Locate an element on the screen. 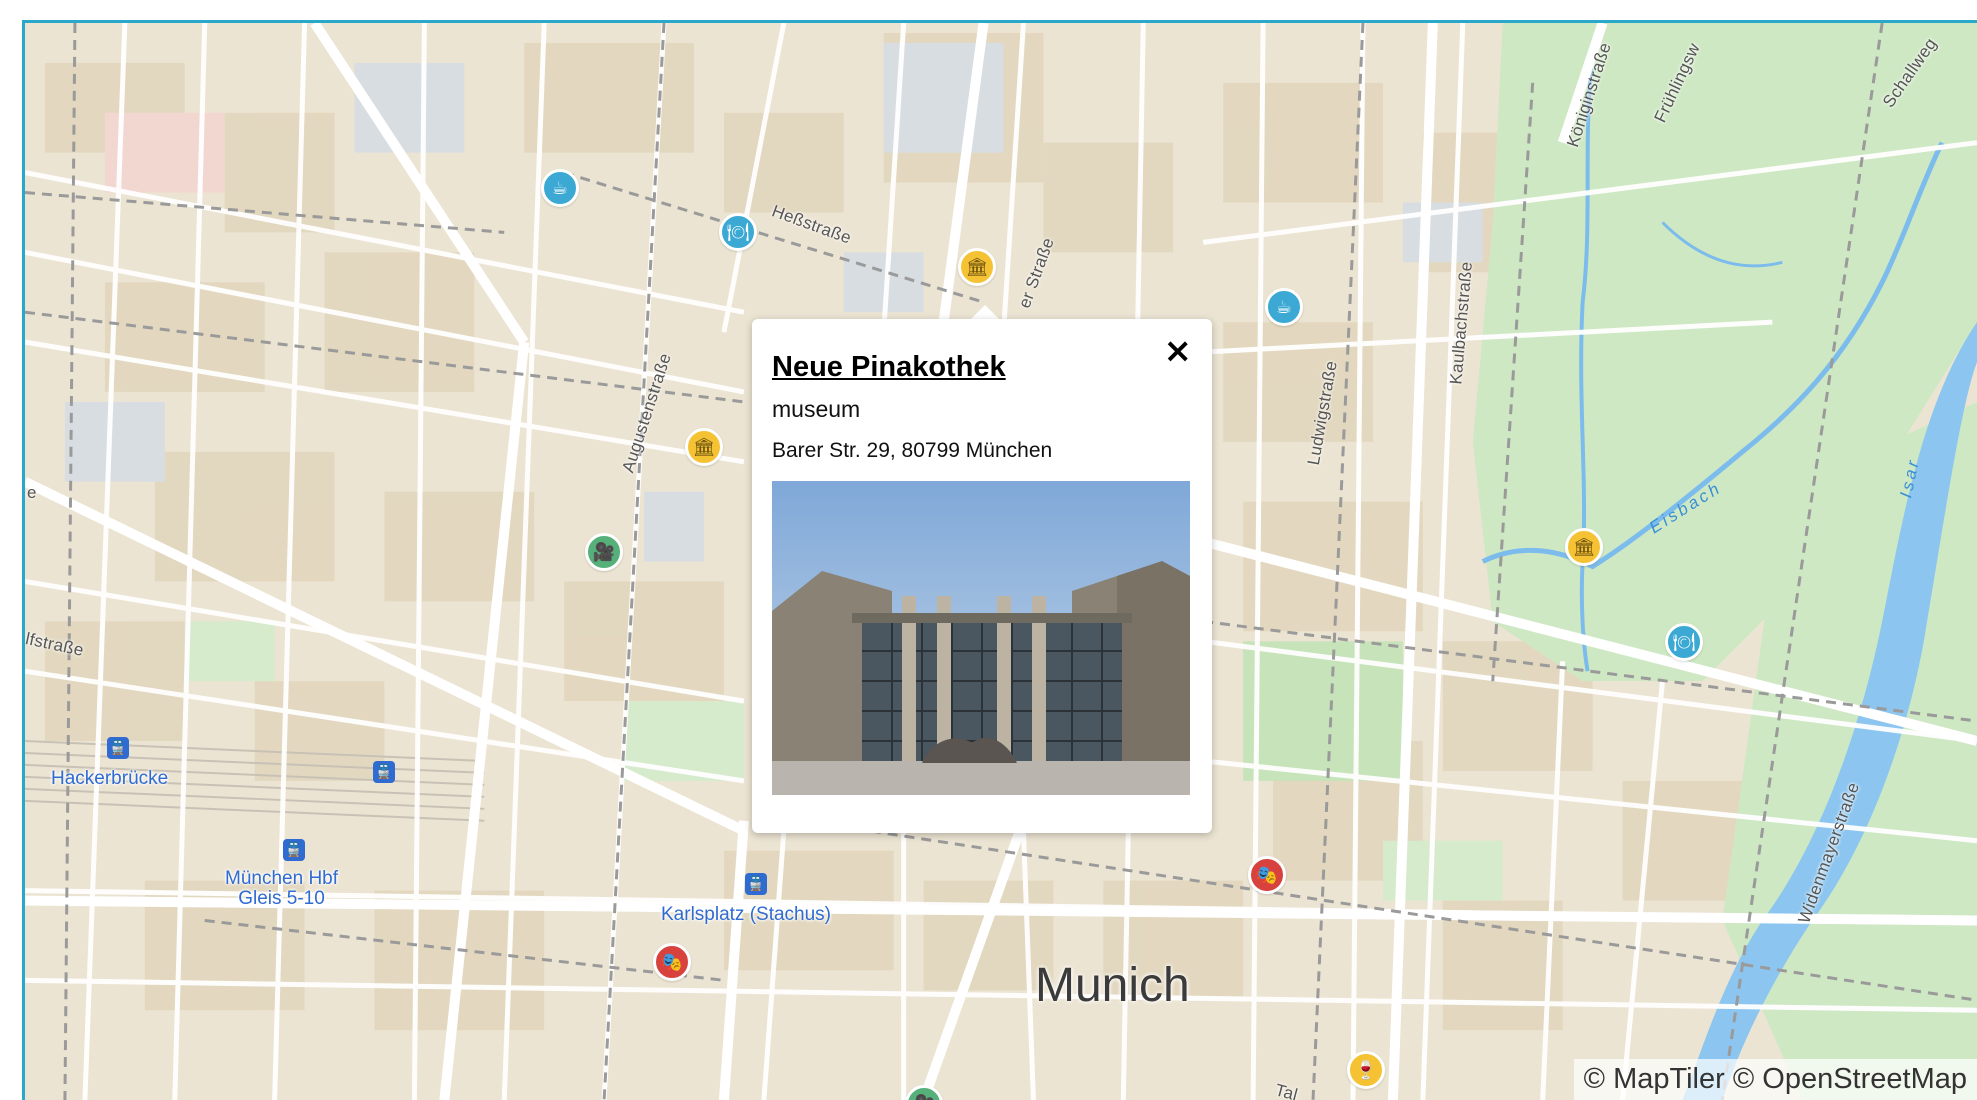 This screenshot has height=1100, width=1977. popup-photo is located at coordinates (981, 638).